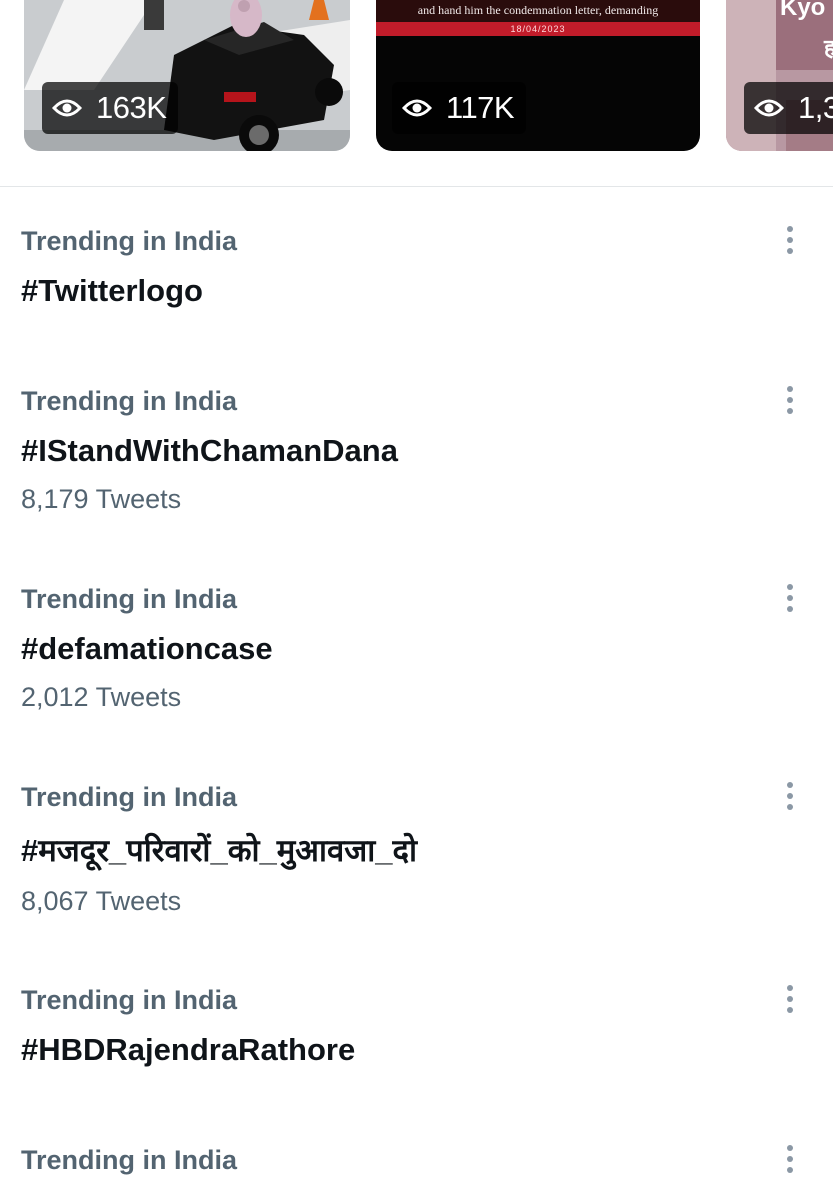 The image size is (833, 1200). I want to click on view-count: 1,3, so click(815, 107).